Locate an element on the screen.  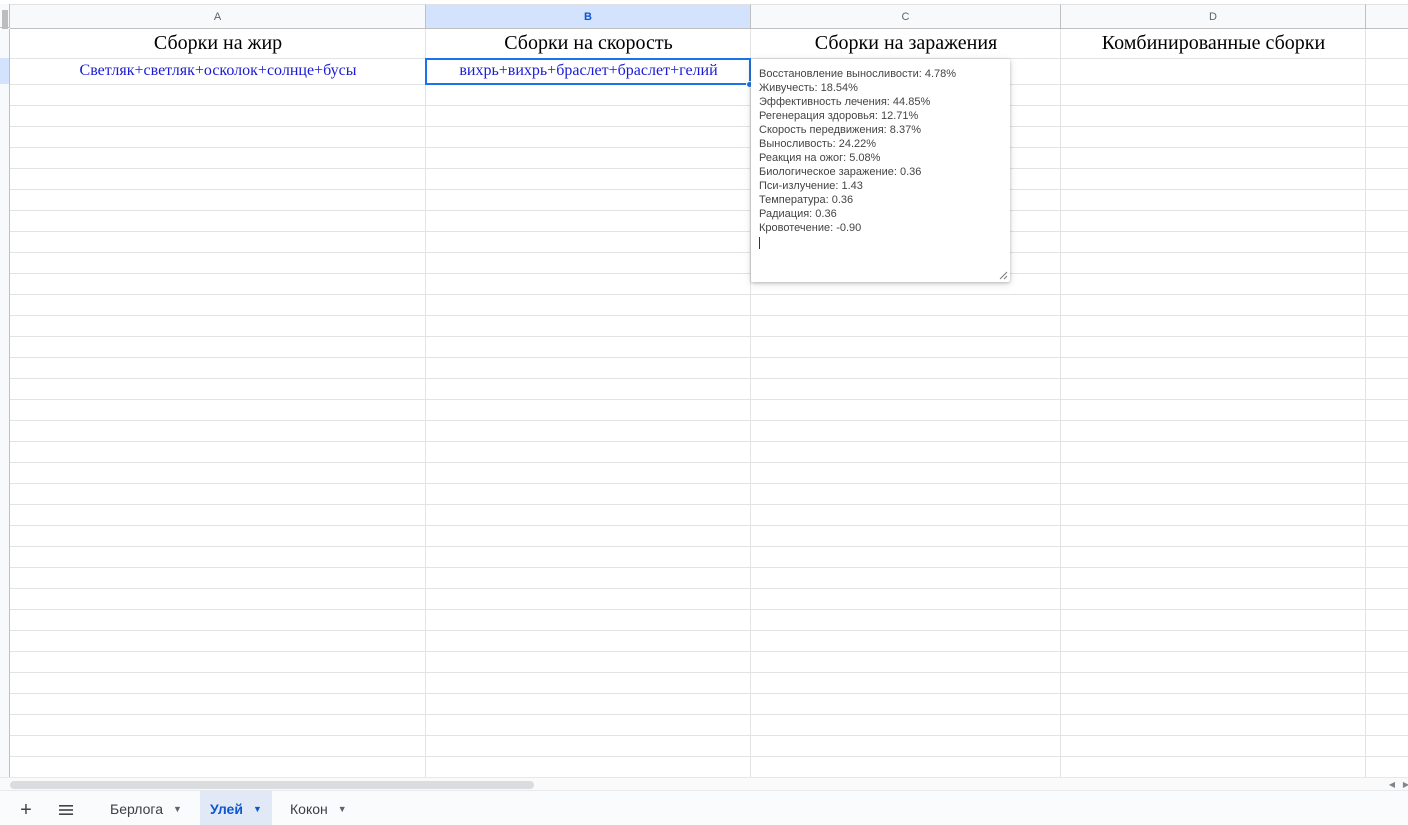
note-line: Скорость передвижения: 8.37% is located at coordinates (840, 130).